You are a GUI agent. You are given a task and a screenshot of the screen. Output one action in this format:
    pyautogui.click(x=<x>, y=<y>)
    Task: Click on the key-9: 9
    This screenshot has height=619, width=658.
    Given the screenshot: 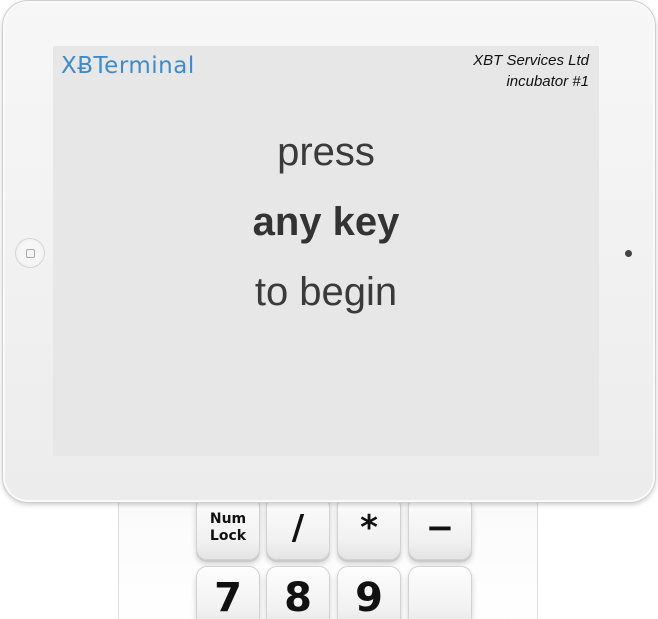 What is the action you would take?
    pyautogui.click(x=369, y=592)
    